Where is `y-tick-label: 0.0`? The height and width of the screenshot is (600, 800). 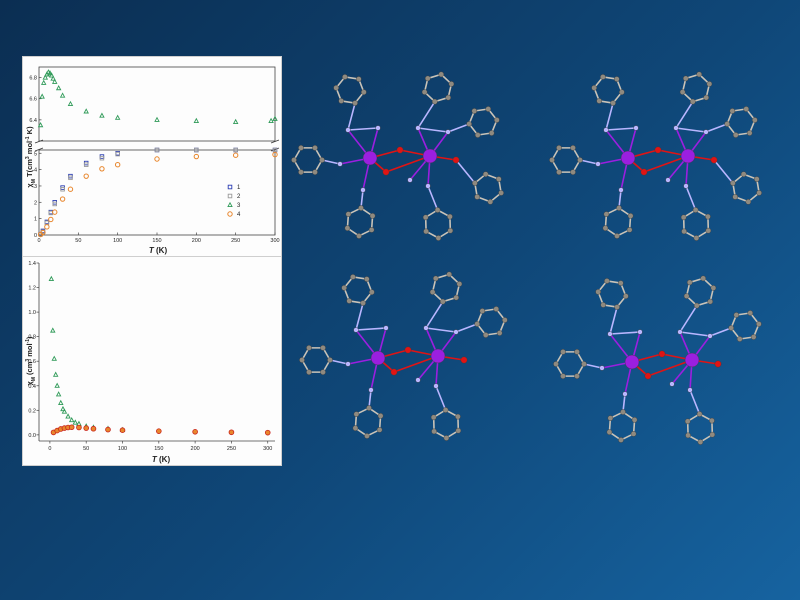 y-tick-label: 0.0 is located at coordinates (32, 436).